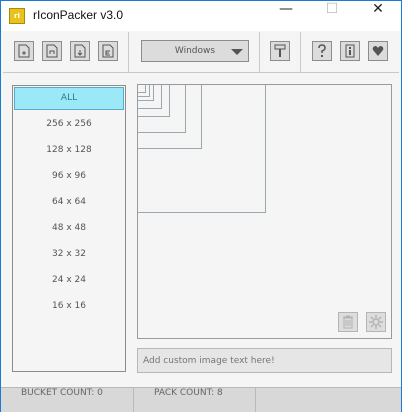  Describe the element at coordinates (264, 360) in the screenshot. I see `custom-text-input` at that location.